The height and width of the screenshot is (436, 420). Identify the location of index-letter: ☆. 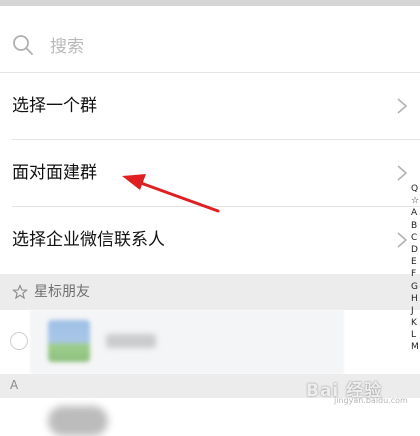
(415, 201).